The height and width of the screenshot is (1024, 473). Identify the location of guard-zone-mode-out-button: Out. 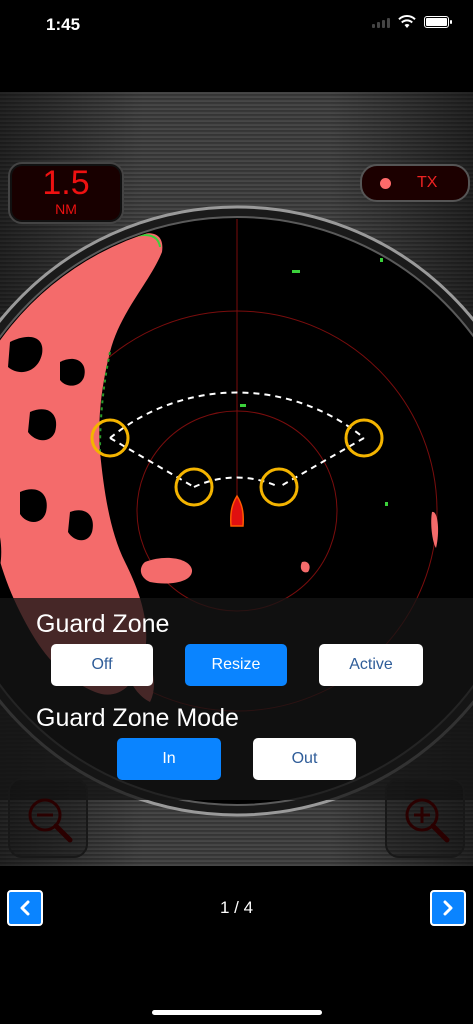
(304, 759).